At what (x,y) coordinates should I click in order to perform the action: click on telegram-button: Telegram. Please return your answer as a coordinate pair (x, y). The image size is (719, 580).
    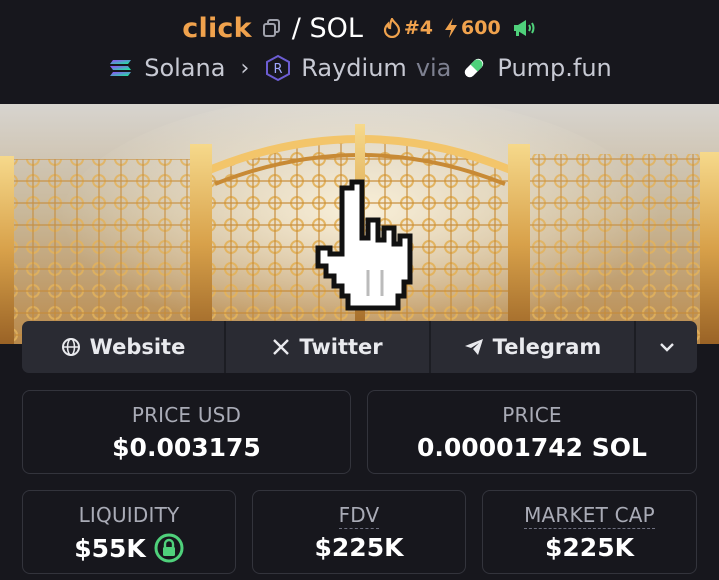
    Looking at the image, I should click on (533, 347).